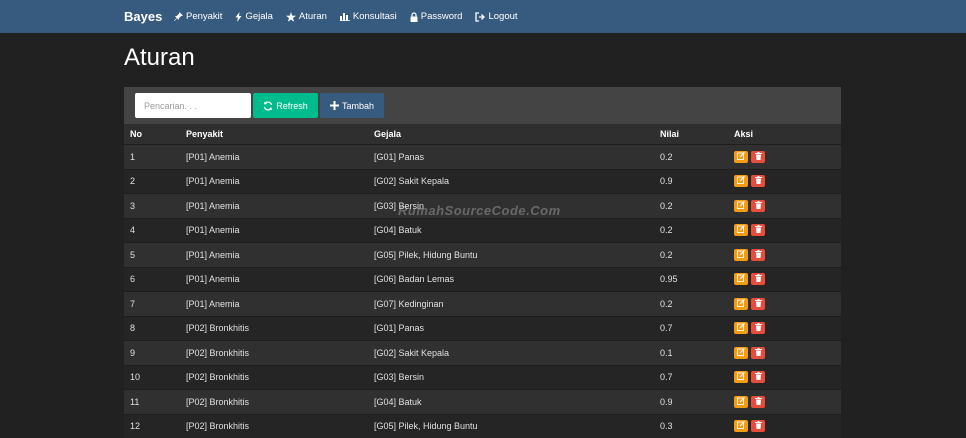  What do you see at coordinates (306, 16) in the screenshot?
I see `nav-item-aturan: Aturan` at bounding box center [306, 16].